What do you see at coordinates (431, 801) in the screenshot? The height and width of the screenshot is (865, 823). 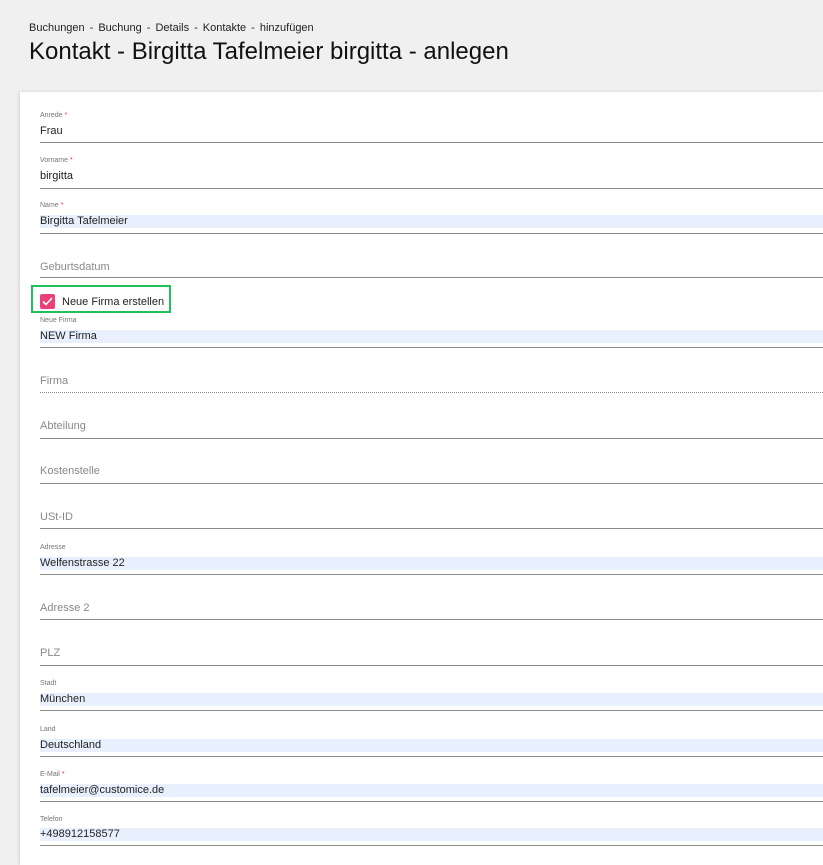 I see `email-underline` at bounding box center [431, 801].